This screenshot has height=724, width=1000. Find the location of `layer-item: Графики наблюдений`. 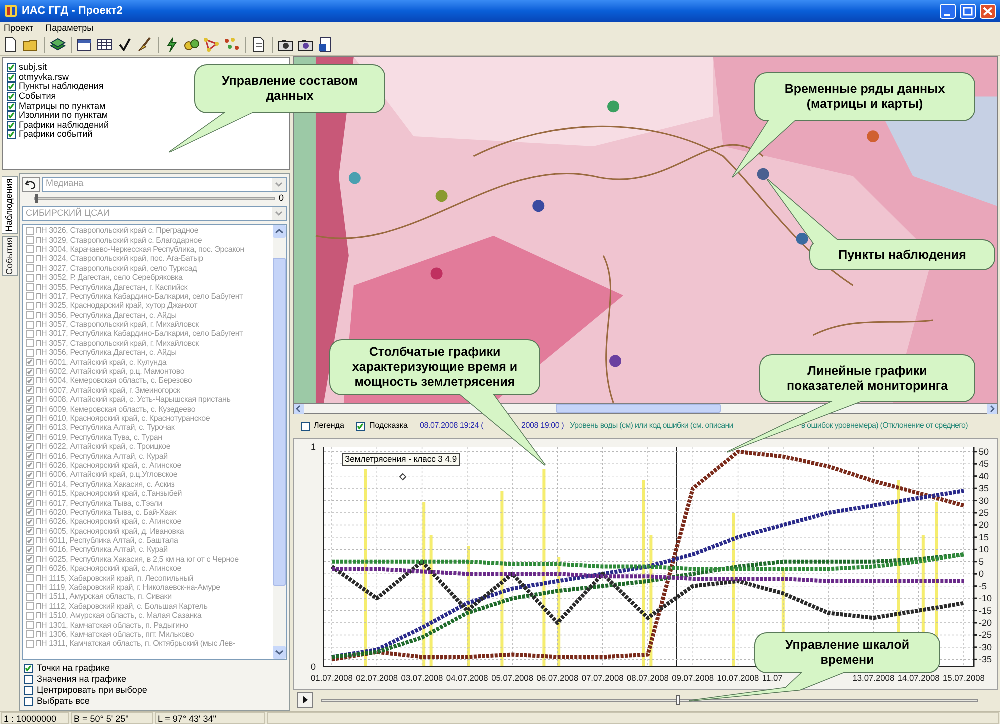

layer-item: Графики наблюдений is located at coordinates (64, 125).